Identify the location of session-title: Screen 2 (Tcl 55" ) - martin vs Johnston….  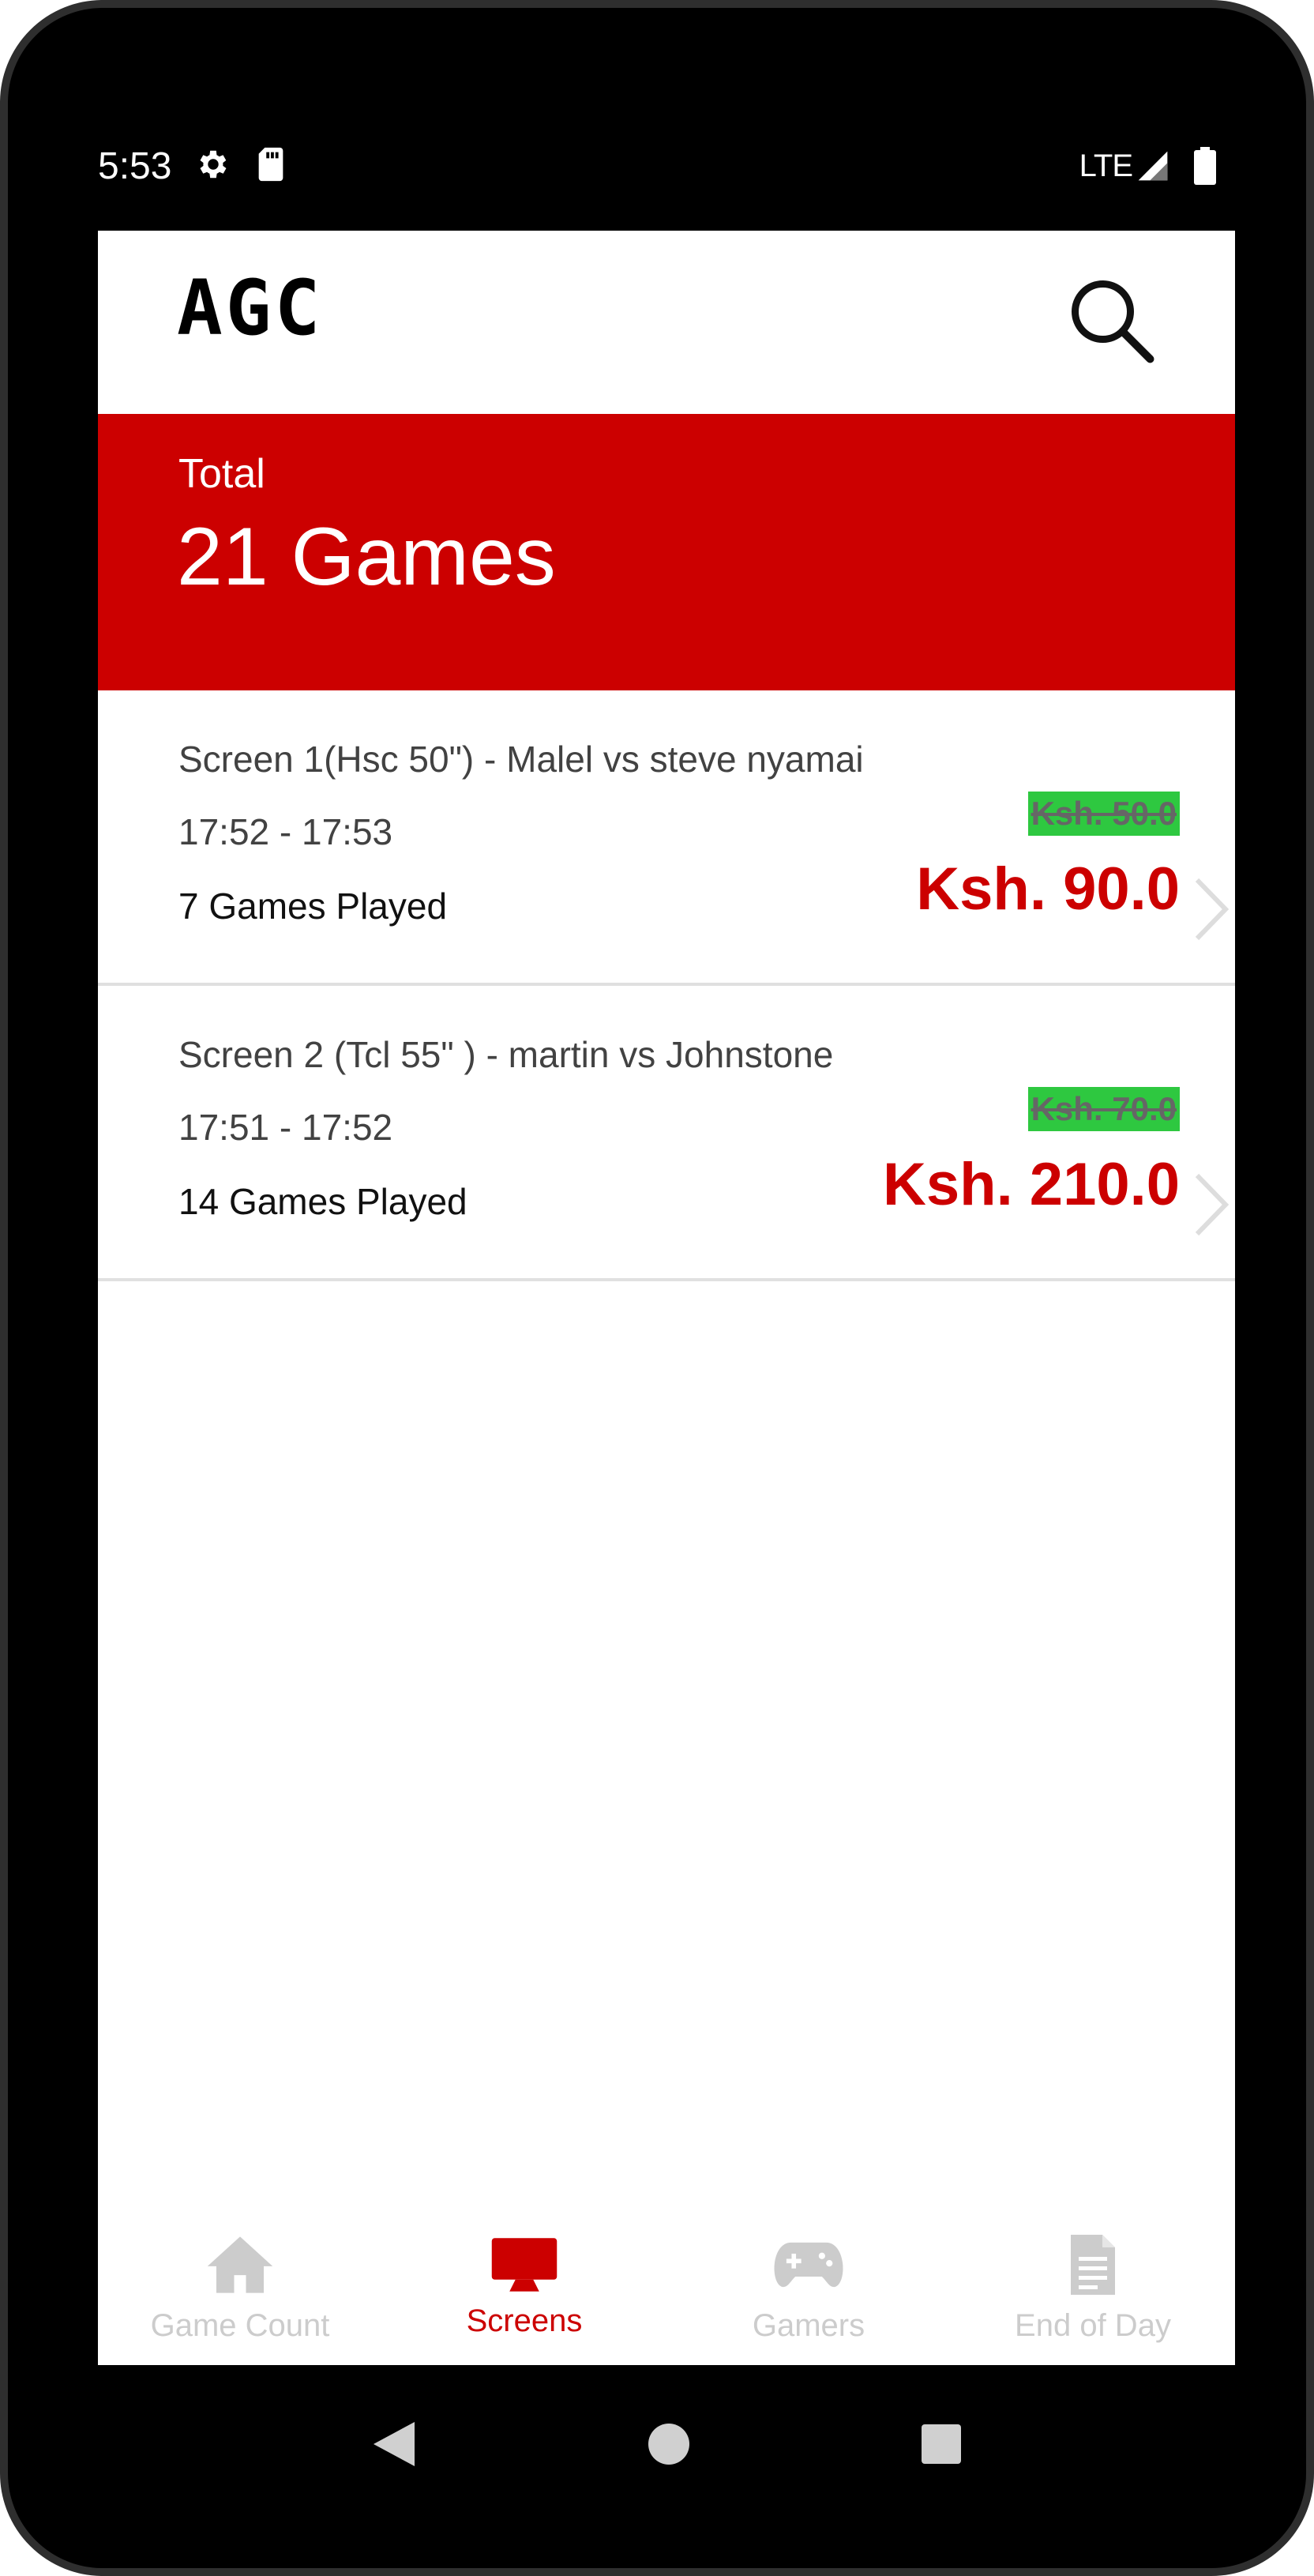
(506, 1055).